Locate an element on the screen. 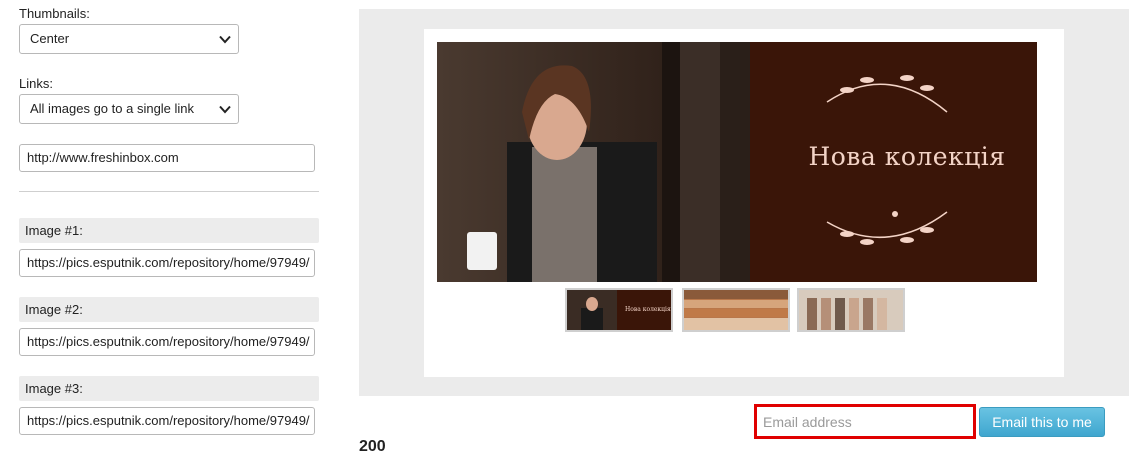 The width and height of the screenshot is (1144, 456). links-label: Links: is located at coordinates (36, 83).